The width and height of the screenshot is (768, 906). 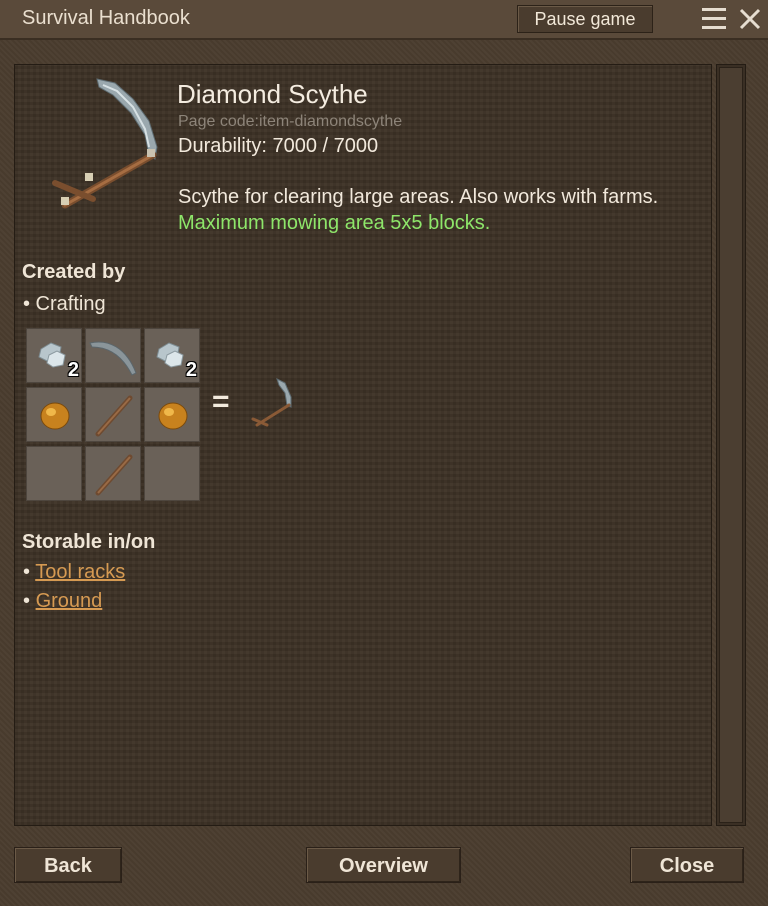 I want to click on durability-text: Durability: 7000 / 7000, so click(x=278, y=146).